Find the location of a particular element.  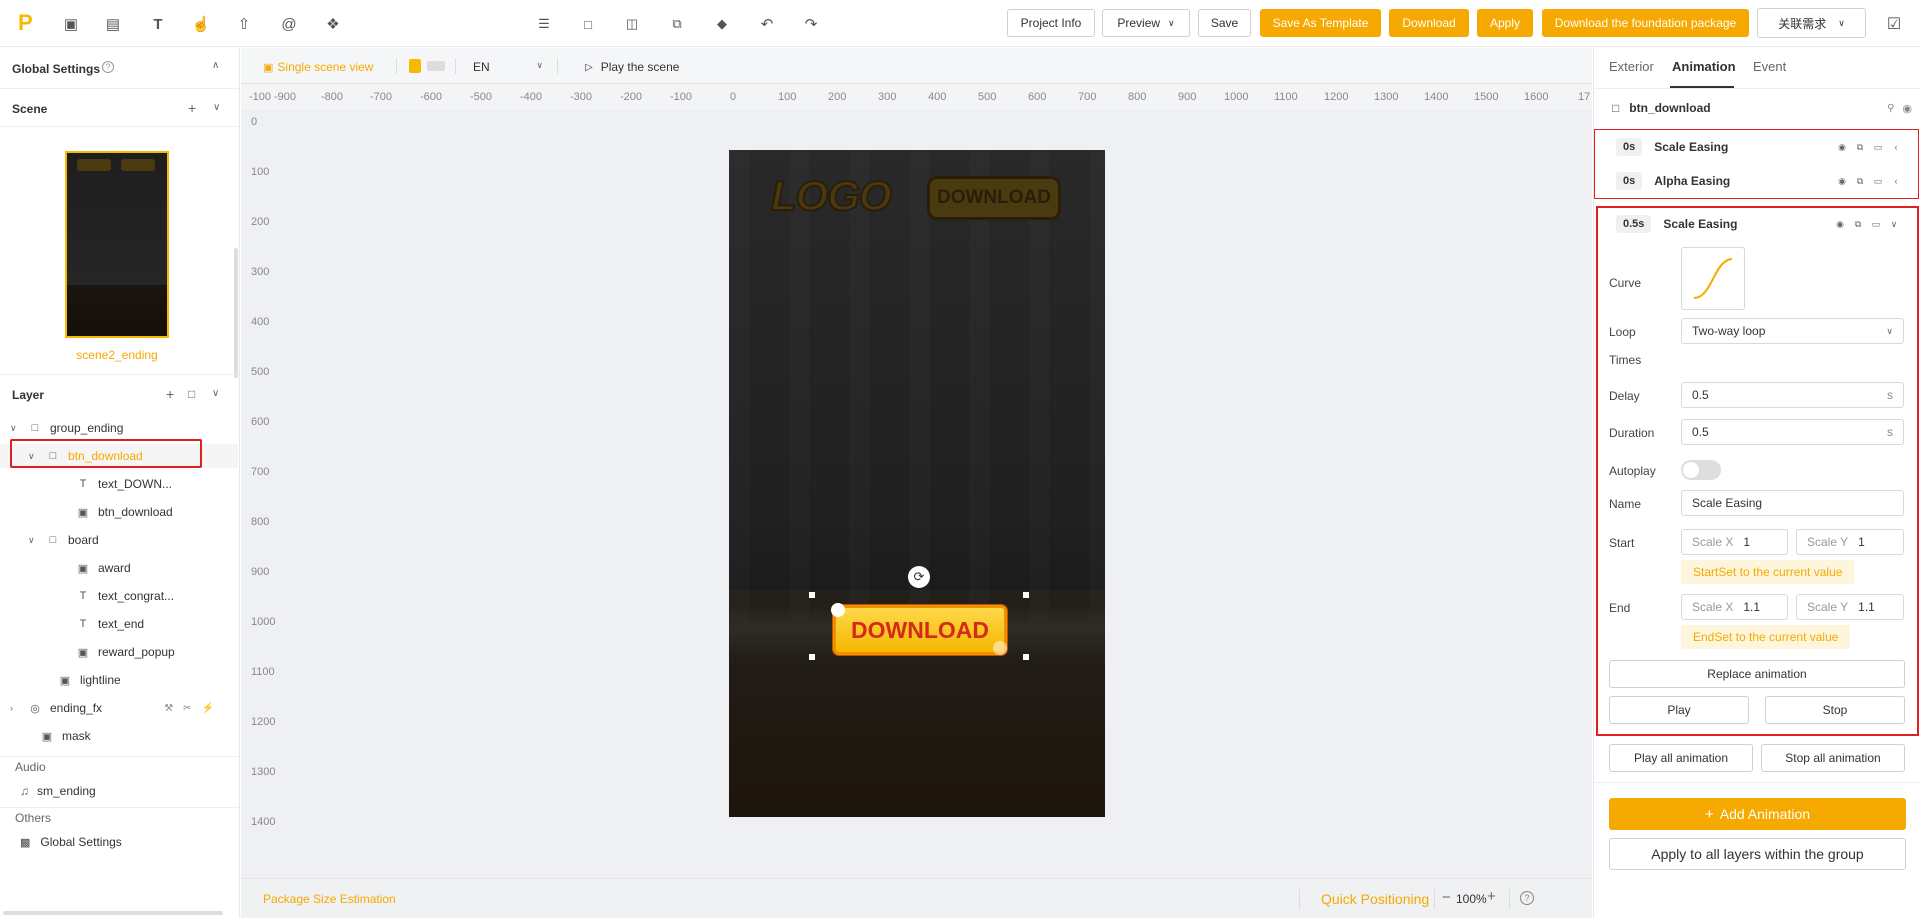

expanded-animation-header: 0.5s Scale Easing ◉ ⧉ ▭ ∨ is located at coordinates (1758, 224).